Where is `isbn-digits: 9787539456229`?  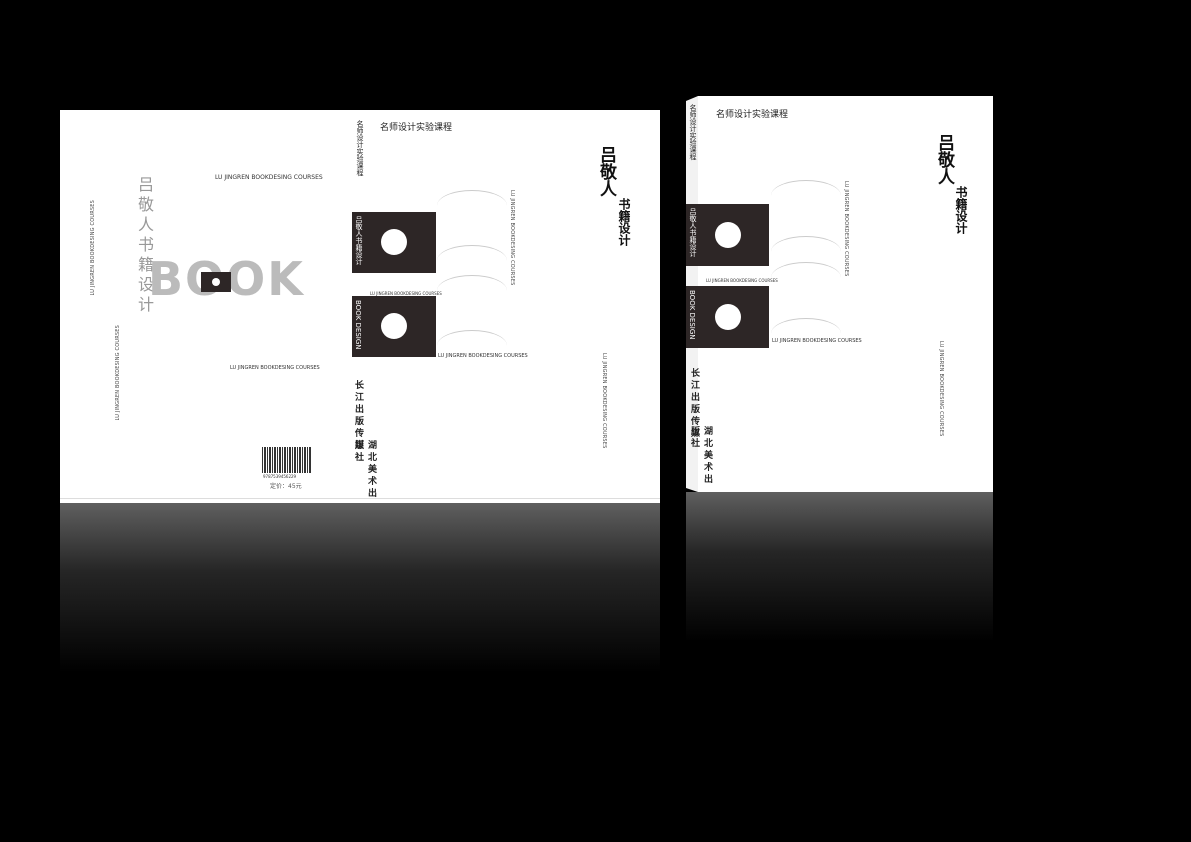 isbn-digits: 9787539456229 is located at coordinates (280, 476).